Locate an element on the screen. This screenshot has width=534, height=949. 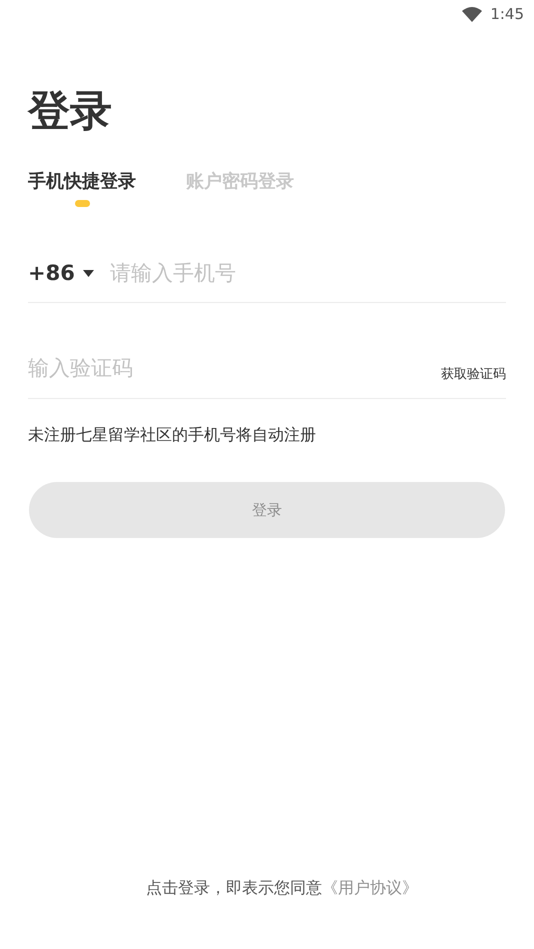
caret-icon is located at coordinates (88, 274).